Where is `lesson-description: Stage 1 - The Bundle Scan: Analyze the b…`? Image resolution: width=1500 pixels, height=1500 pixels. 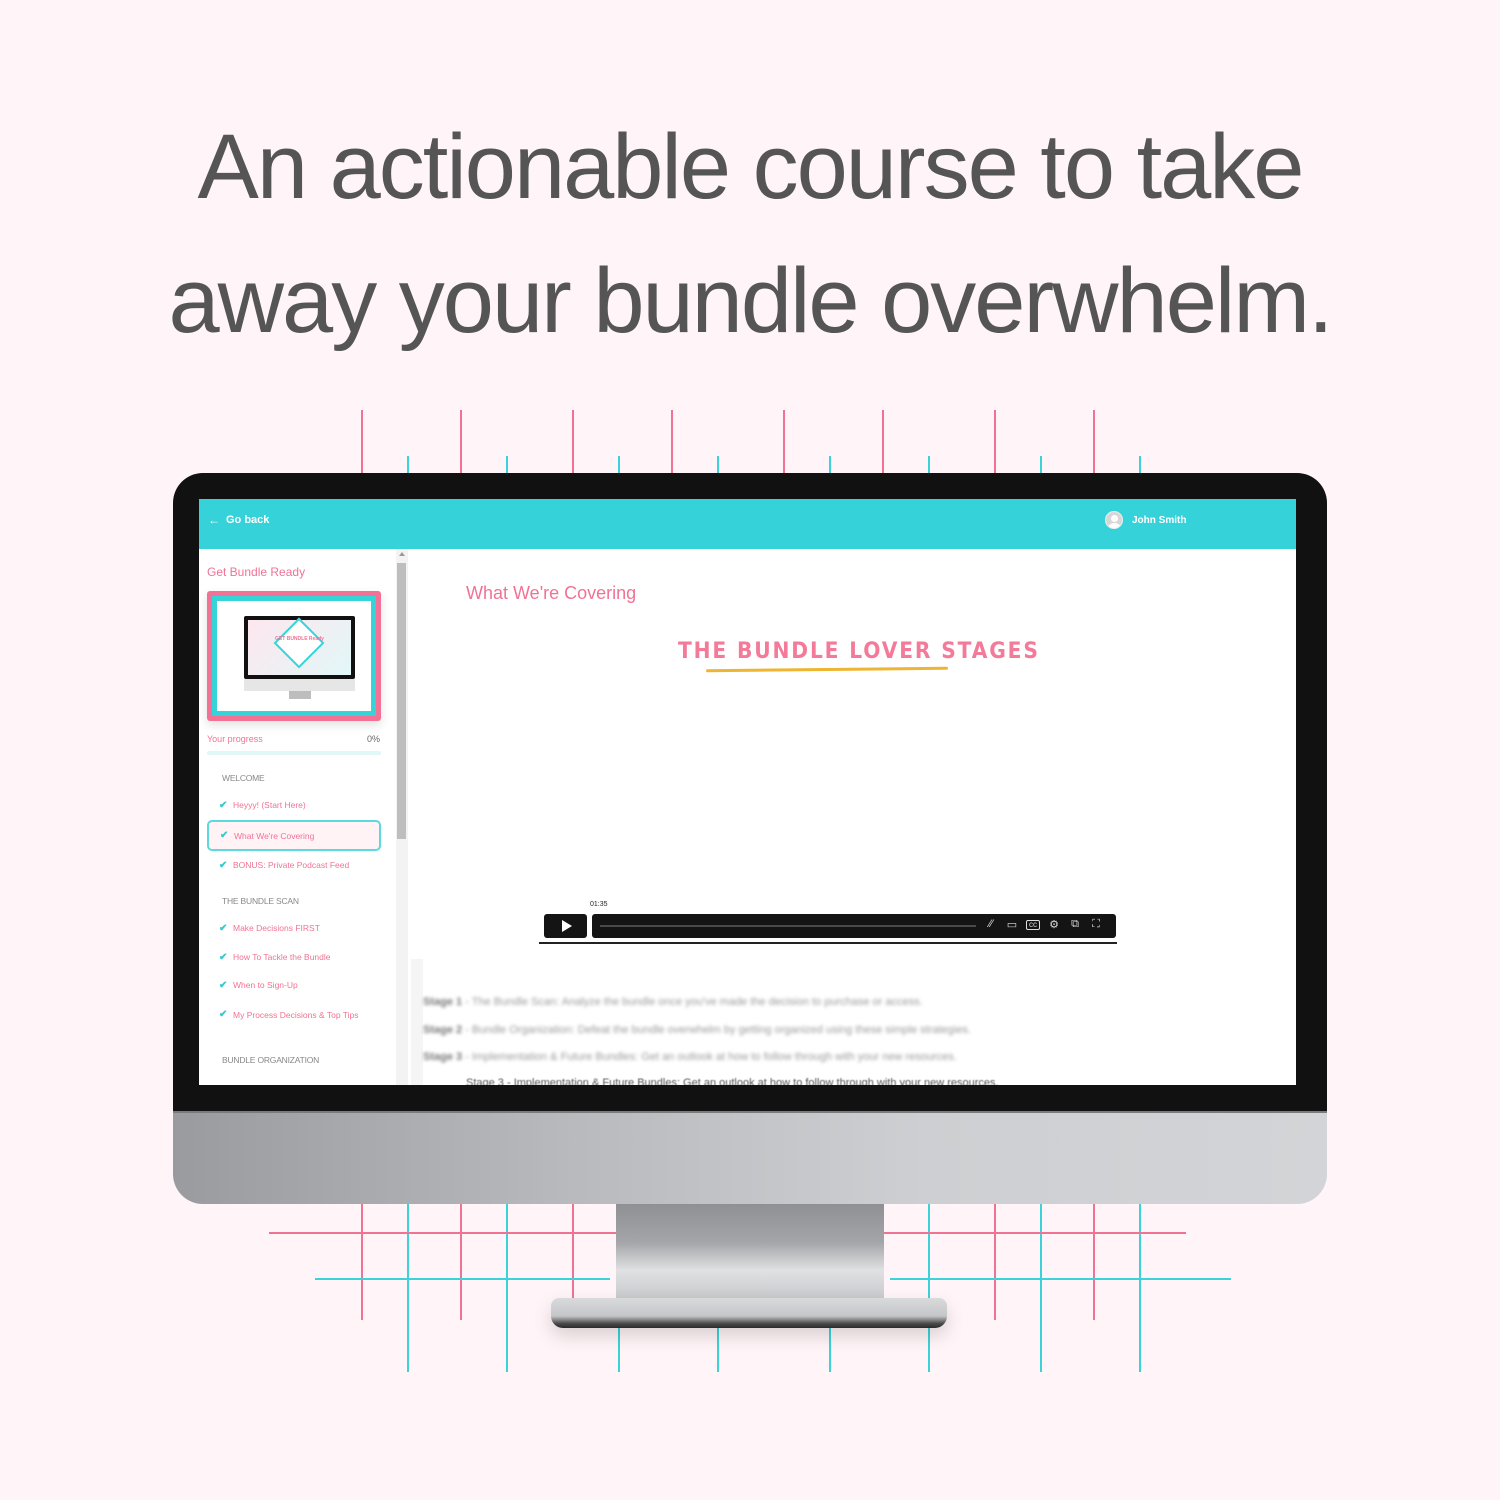 lesson-description: Stage 1 - The Bundle Scan: Analyze the b… is located at coordinates (803, 1030).